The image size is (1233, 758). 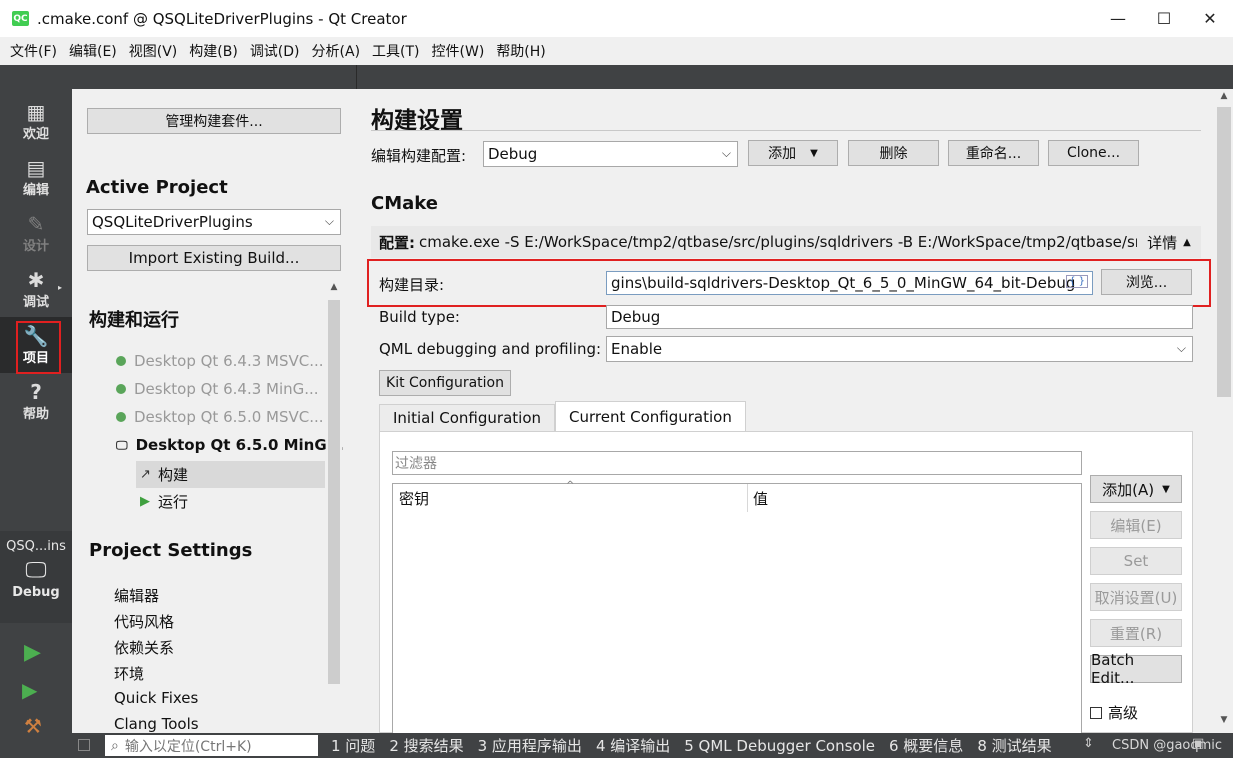 What do you see at coordinates (156, 698) in the screenshot?
I see `settings-item-quick-fixes: Quick Fixes` at bounding box center [156, 698].